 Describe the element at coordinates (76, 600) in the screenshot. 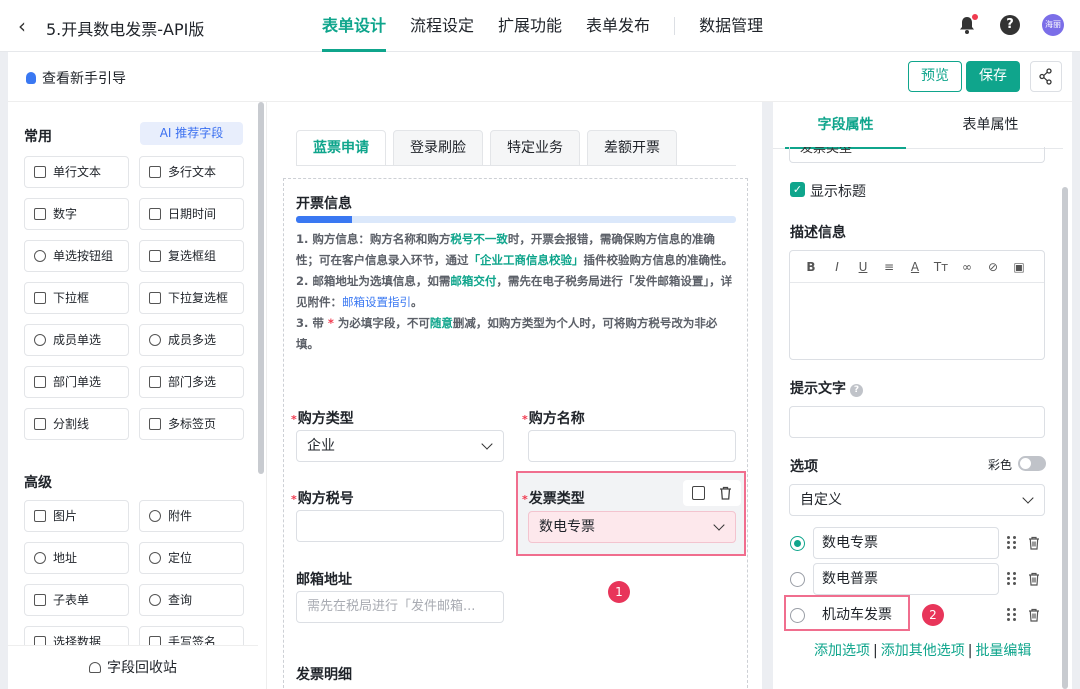

I see `field-subform: 子表单` at that location.